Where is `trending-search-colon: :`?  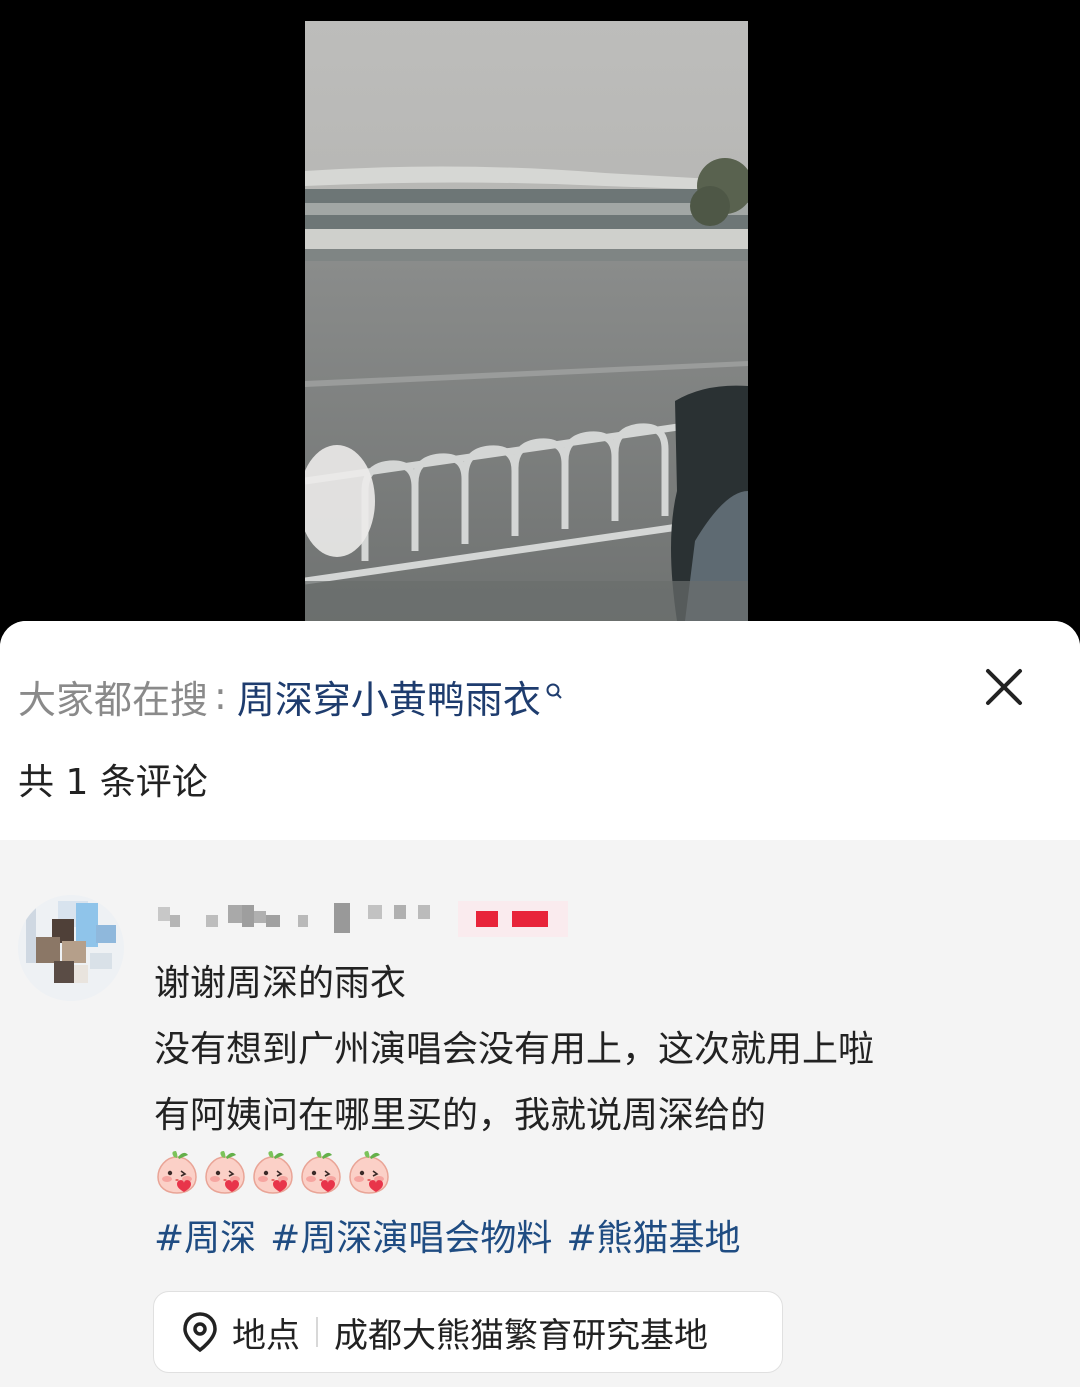 trending-search-colon: : is located at coordinates (220, 696).